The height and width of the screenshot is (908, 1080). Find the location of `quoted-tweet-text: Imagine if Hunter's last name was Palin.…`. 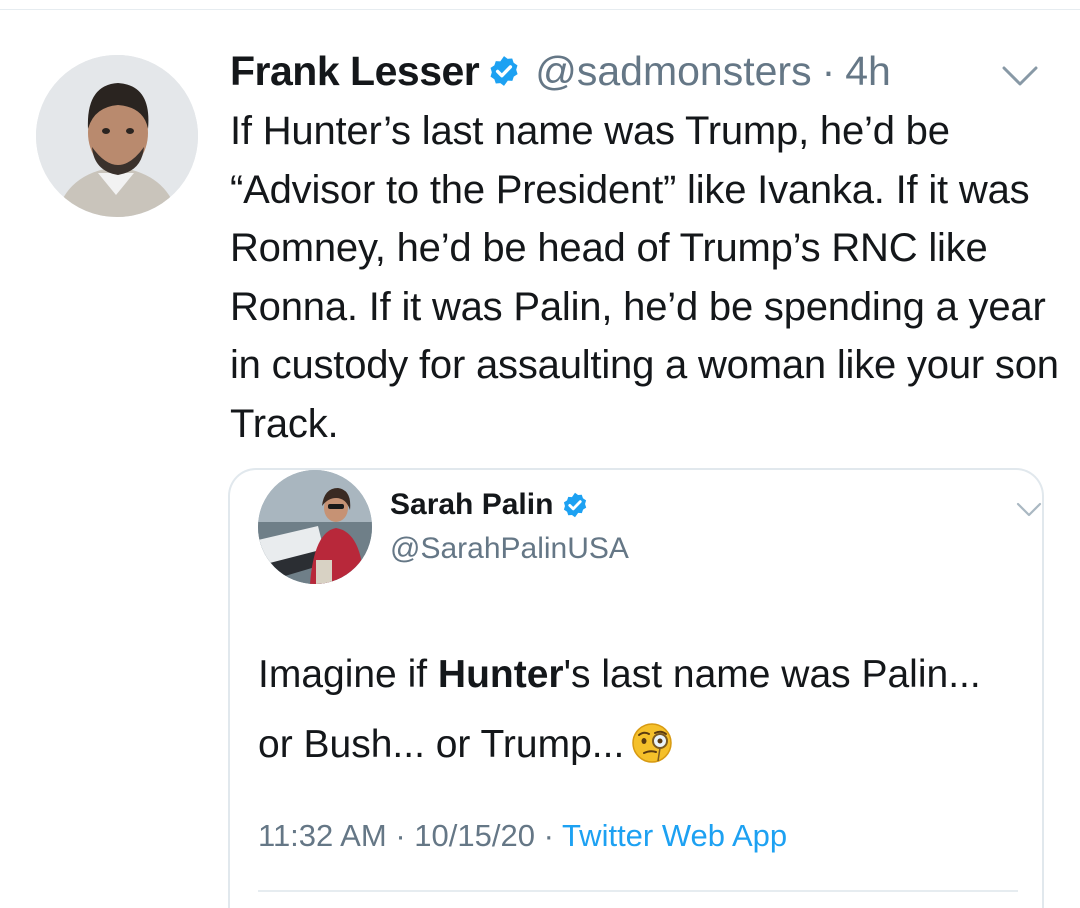

quoted-tweet-text: Imagine if Hunter's last name was Palin.… is located at coordinates (638, 710).